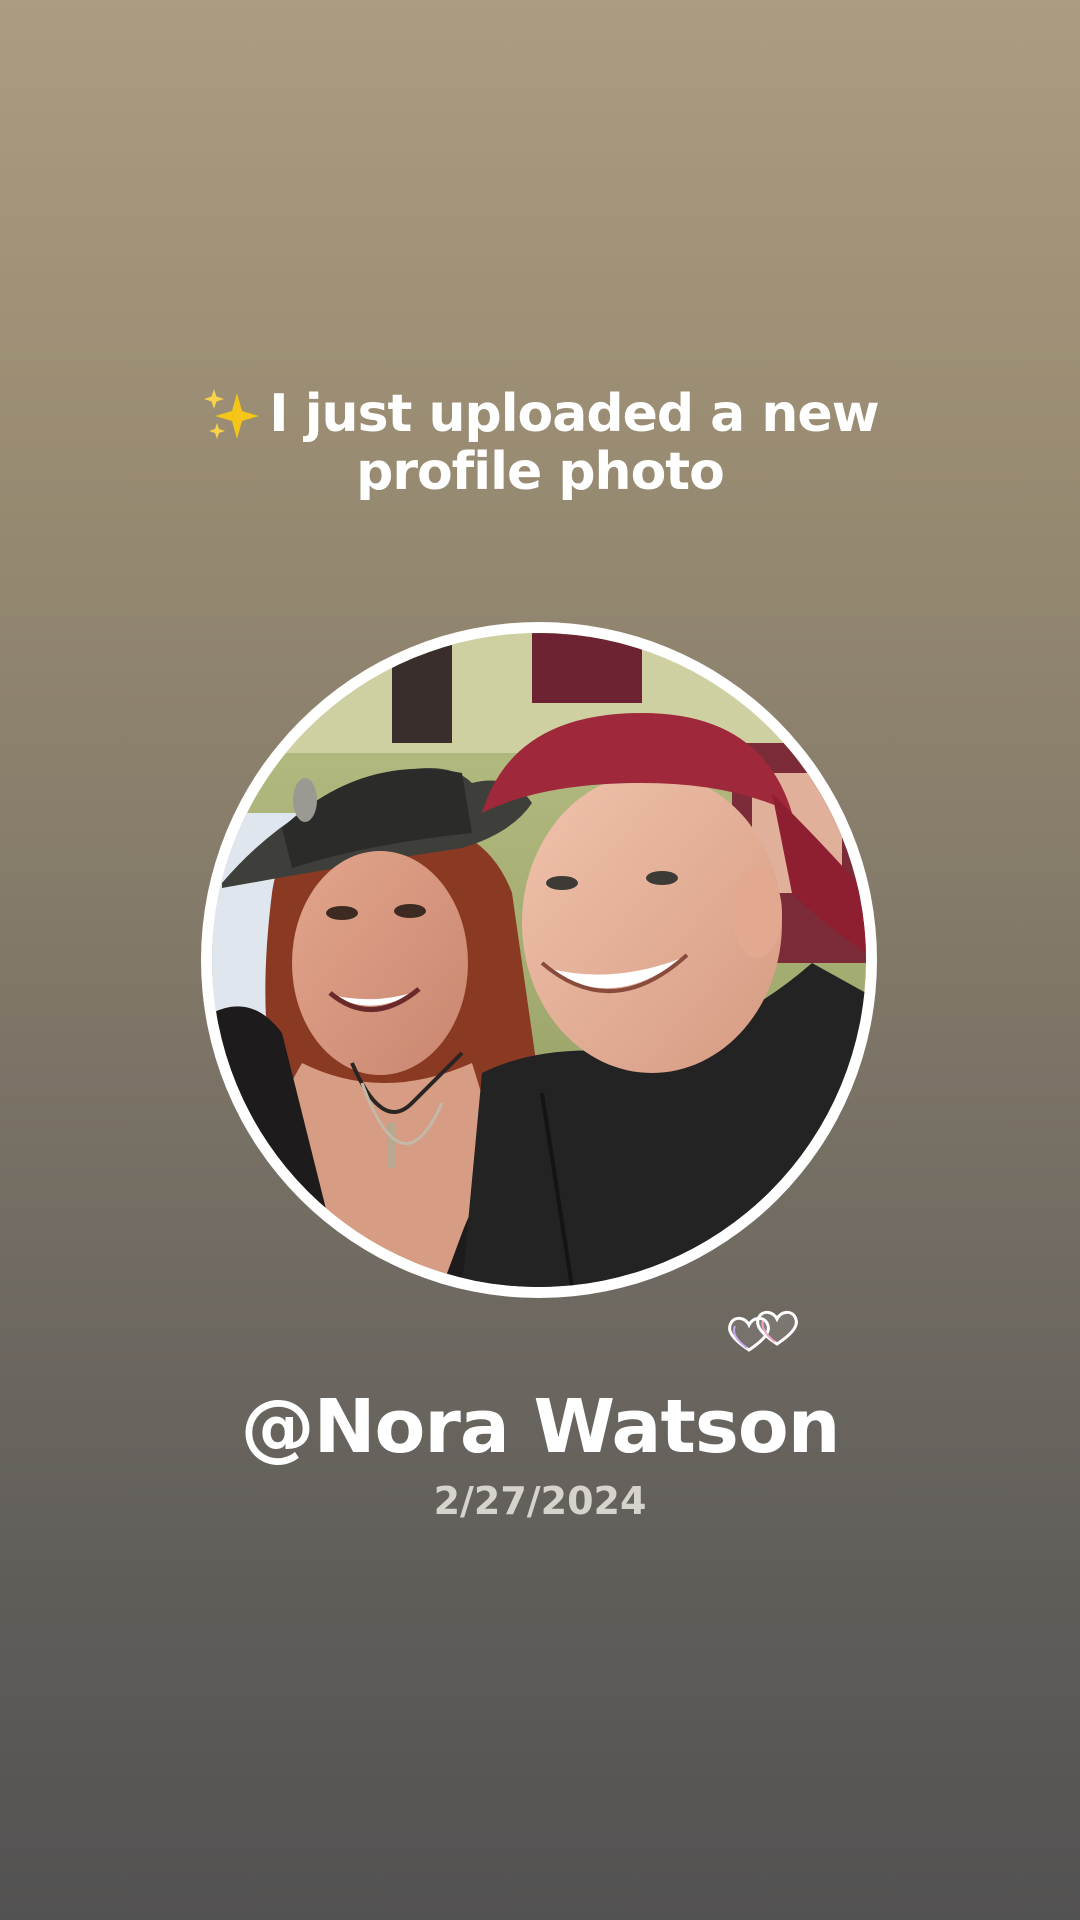 Image resolution: width=1080 pixels, height=1920 pixels. What do you see at coordinates (231, 414) in the screenshot?
I see `sparkles-icon` at bounding box center [231, 414].